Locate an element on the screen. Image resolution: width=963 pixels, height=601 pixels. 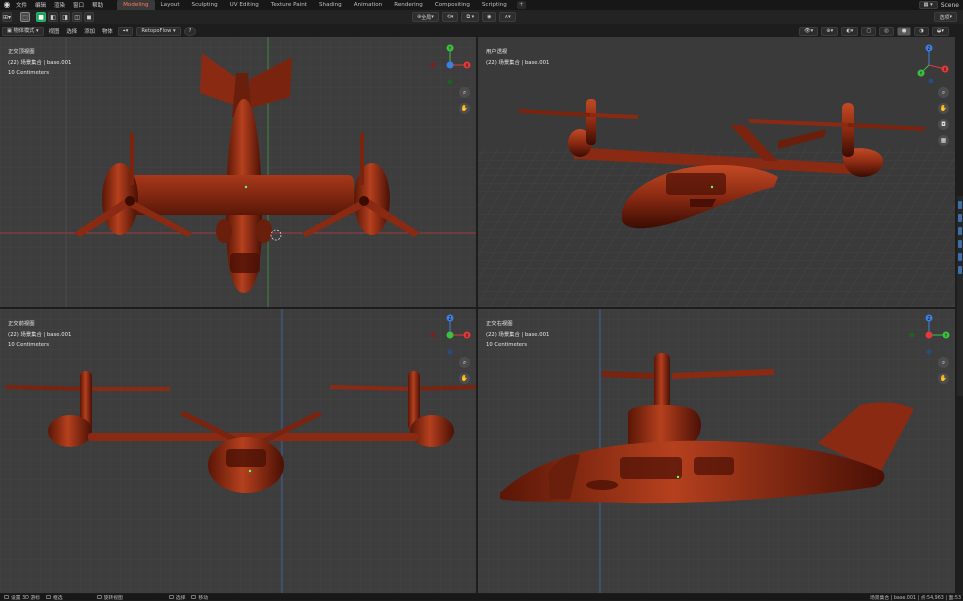
select-intersect-icon: ◼ is located at coordinates (89, 17).